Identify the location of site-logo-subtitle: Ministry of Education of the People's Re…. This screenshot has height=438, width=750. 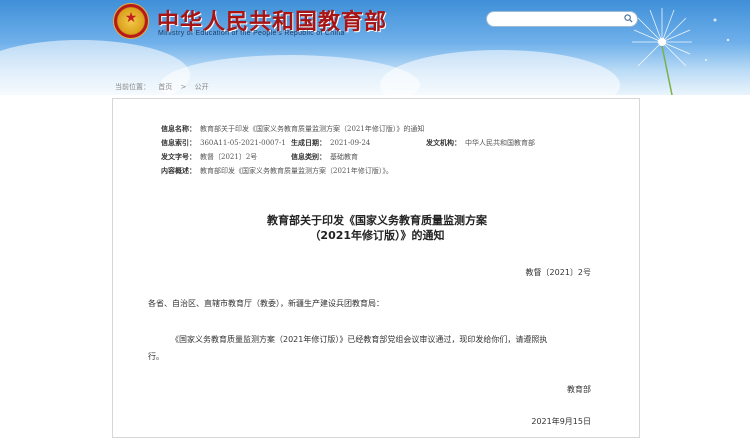
(251, 33).